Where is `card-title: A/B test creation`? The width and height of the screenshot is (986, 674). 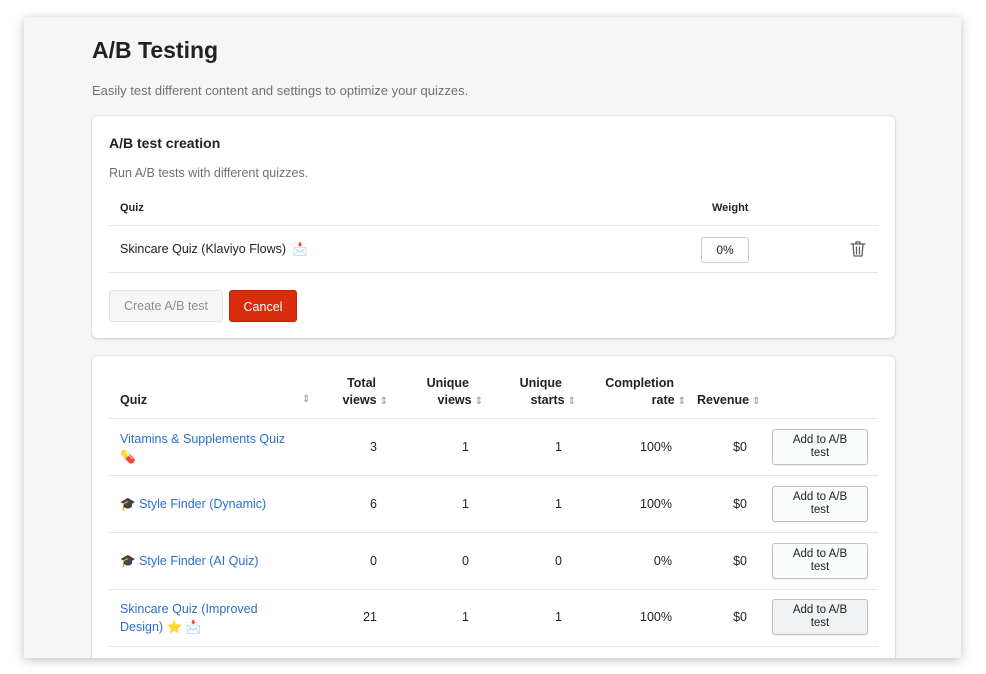 card-title: A/B test creation is located at coordinates (165, 143).